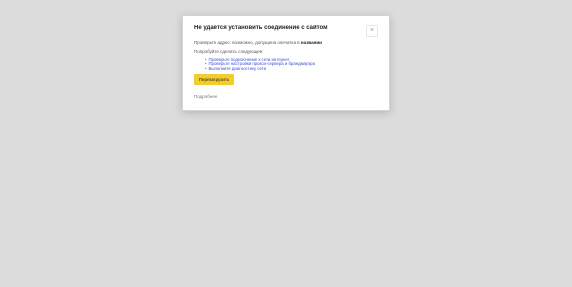 Image resolution: width=572 pixels, height=287 pixels. Describe the element at coordinates (214, 79) in the screenshot. I see `reload-button: Перезагрузить` at that location.